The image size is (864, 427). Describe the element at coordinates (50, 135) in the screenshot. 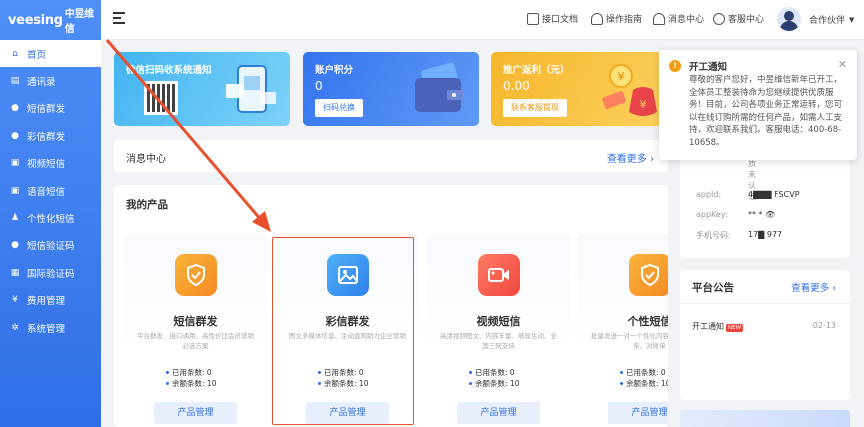

I see `sidebar-item-mms: ● 彩信群发` at that location.